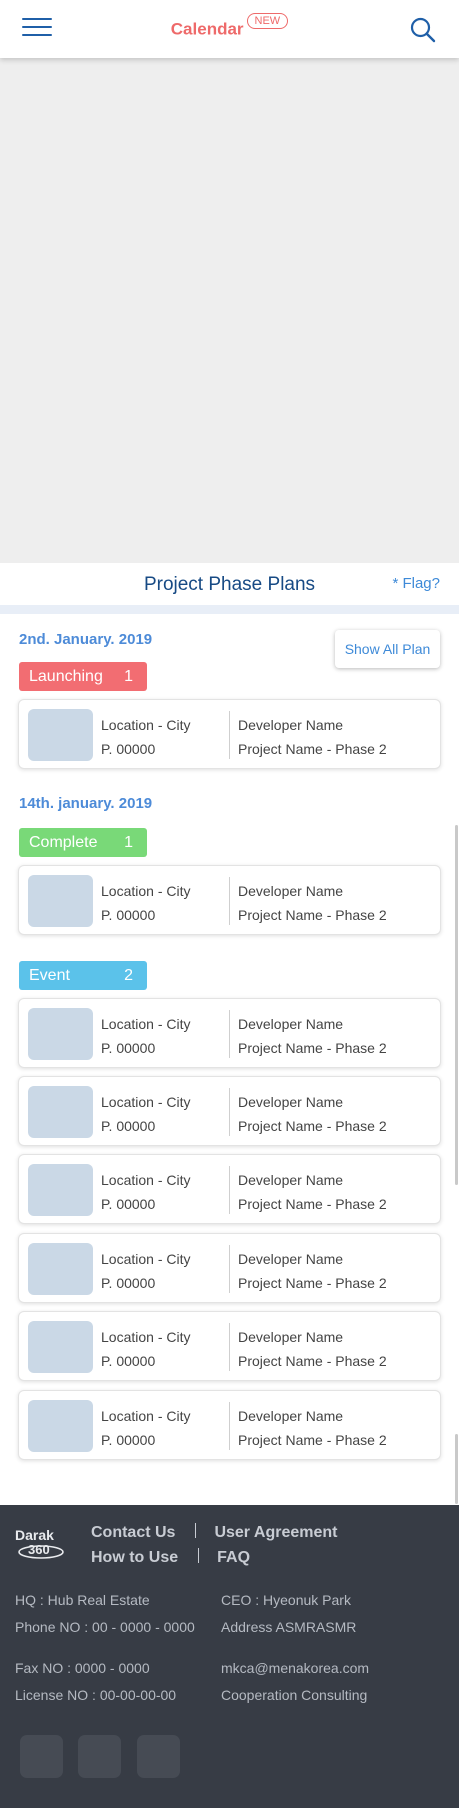 The width and height of the screenshot is (459, 1808). Describe the element at coordinates (133, 1532) in the screenshot. I see `contact-us-link: Contact Us` at that location.